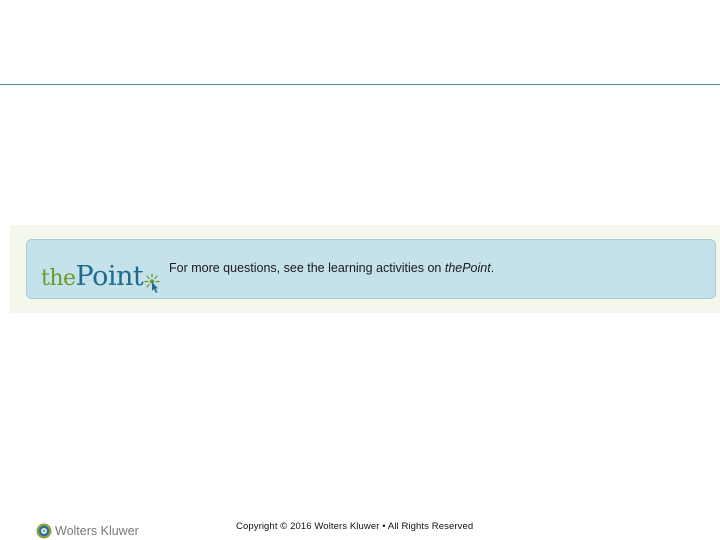 Image resolution: width=720 pixels, height=540 pixels. Describe the element at coordinates (492, 268) in the screenshot. I see `banner-text-after: .` at that location.